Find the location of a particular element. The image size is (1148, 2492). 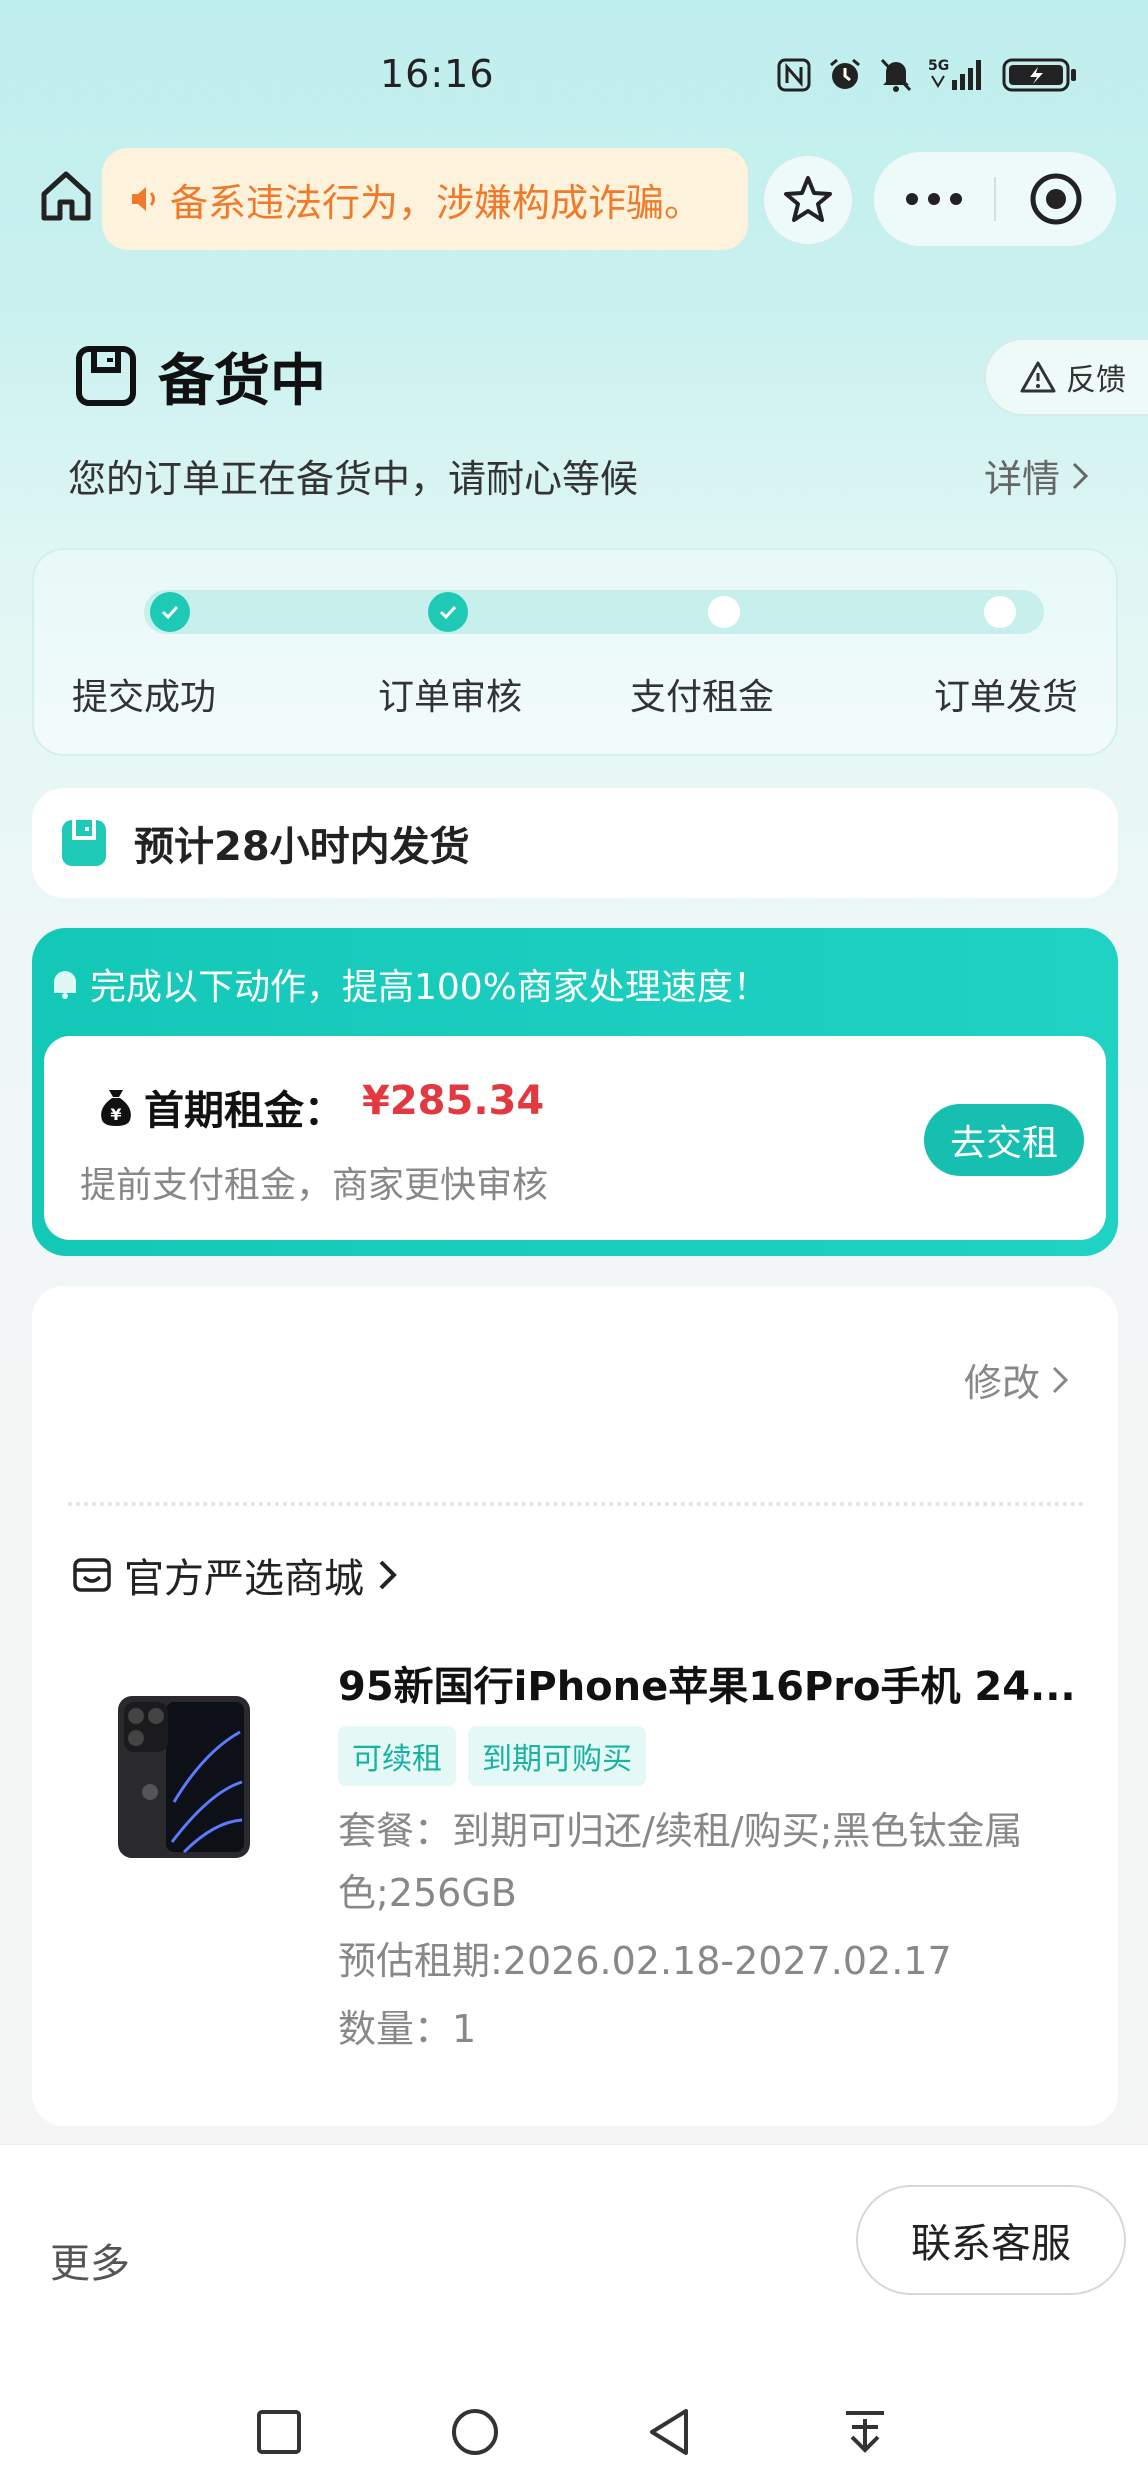

shop-icon is located at coordinates (92, 1575).